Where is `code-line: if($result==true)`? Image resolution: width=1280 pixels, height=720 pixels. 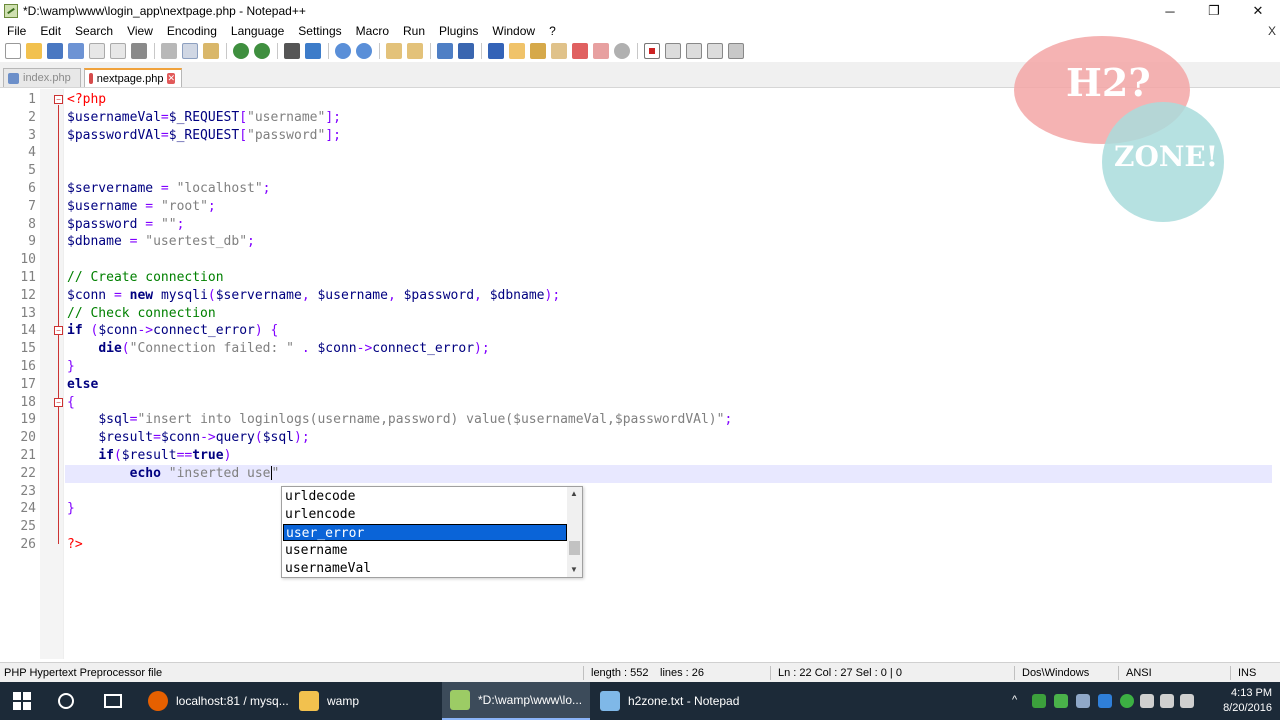 code-line: if($result==true) is located at coordinates (672, 456).